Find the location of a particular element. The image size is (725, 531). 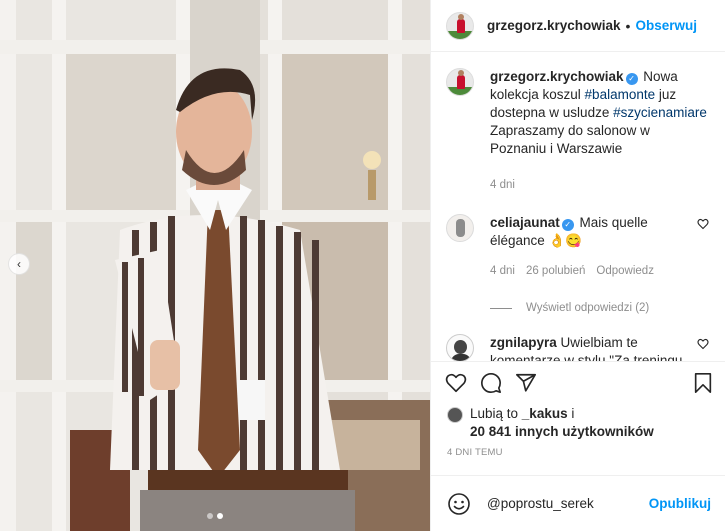

comment-time: 4 dni is located at coordinates (502, 271).